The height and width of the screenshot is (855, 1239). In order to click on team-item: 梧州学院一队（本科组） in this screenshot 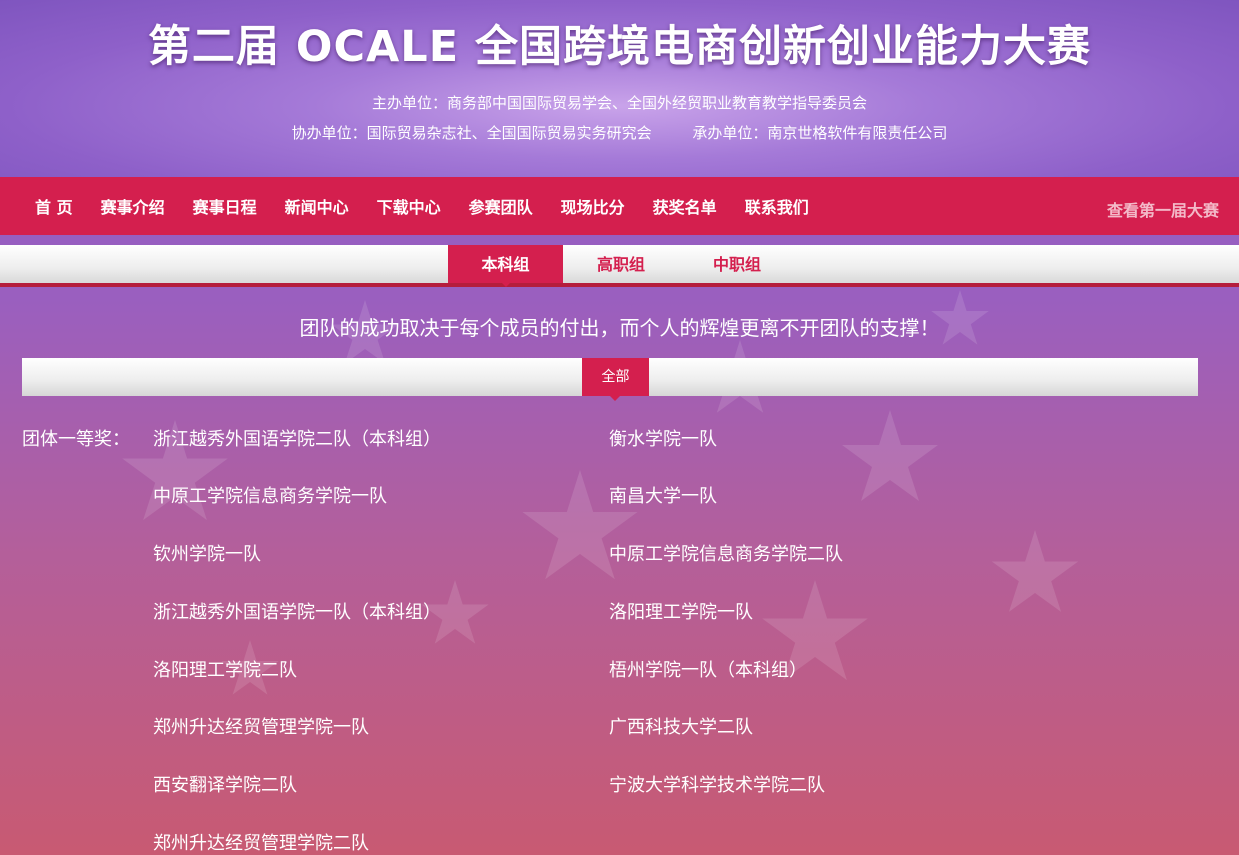, I will do `click(708, 669)`.